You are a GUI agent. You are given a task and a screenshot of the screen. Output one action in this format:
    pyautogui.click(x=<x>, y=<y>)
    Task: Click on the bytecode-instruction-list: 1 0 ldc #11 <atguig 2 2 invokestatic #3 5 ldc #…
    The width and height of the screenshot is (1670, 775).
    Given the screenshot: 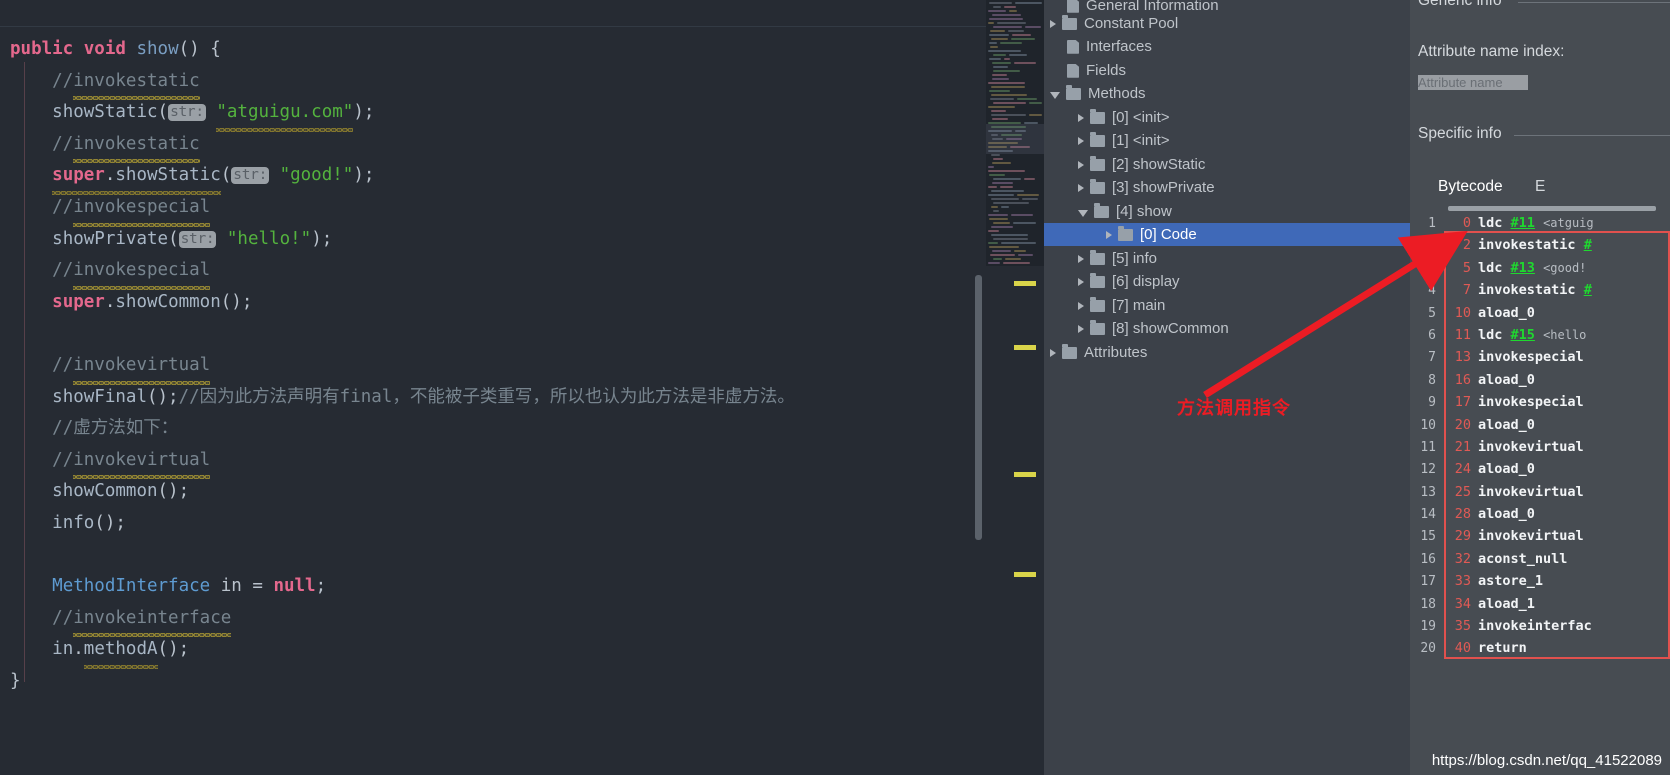 What is the action you would take?
    pyautogui.click(x=1540, y=436)
    